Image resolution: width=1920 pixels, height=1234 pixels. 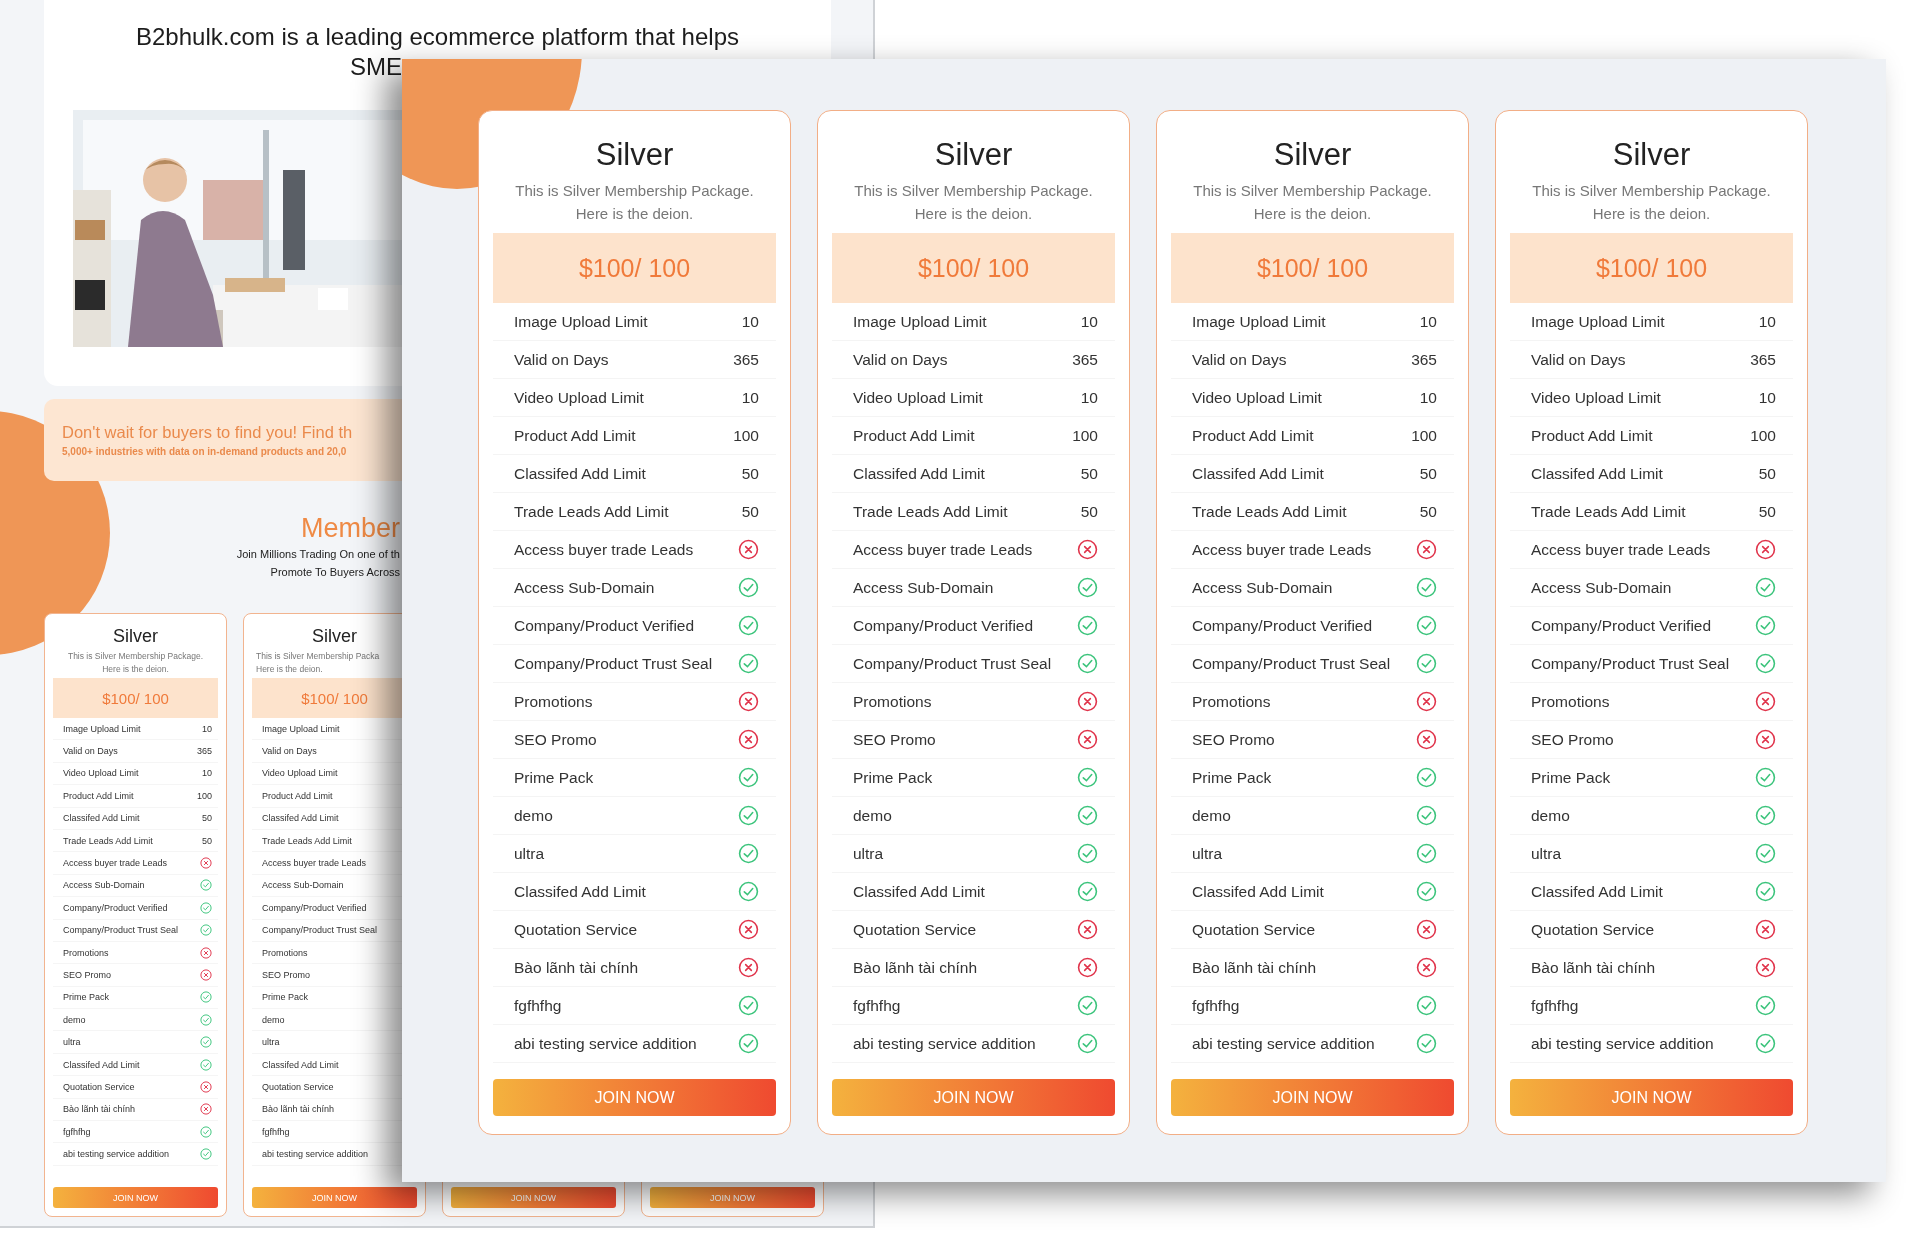 What do you see at coordinates (318, 554) in the screenshot?
I see `section-subtitle: Join Millions Trading On one of th` at bounding box center [318, 554].